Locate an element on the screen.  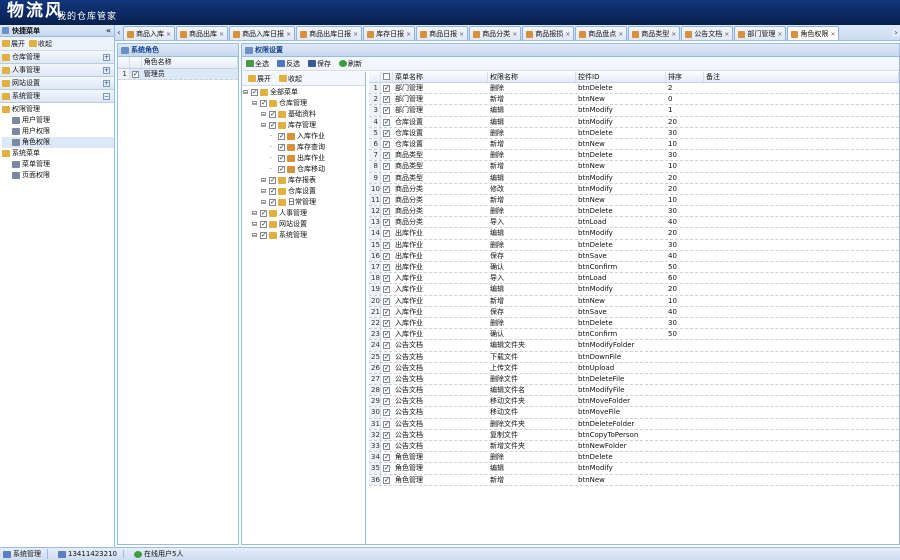
accordion-3: 系统管理 − is located at coordinates (57, 96).